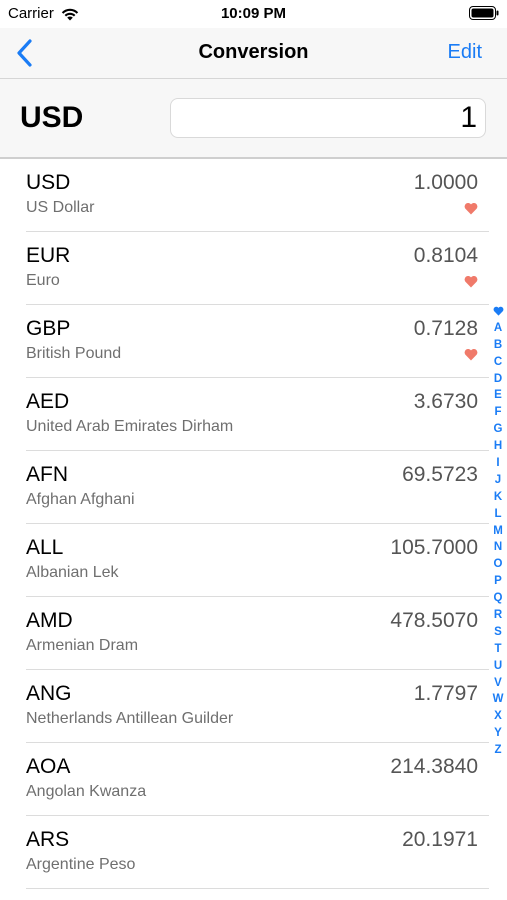 Image resolution: width=507 pixels, height=900 pixels. Describe the element at coordinates (434, 620) in the screenshot. I see `currency-rate: 478.5070` at that location.